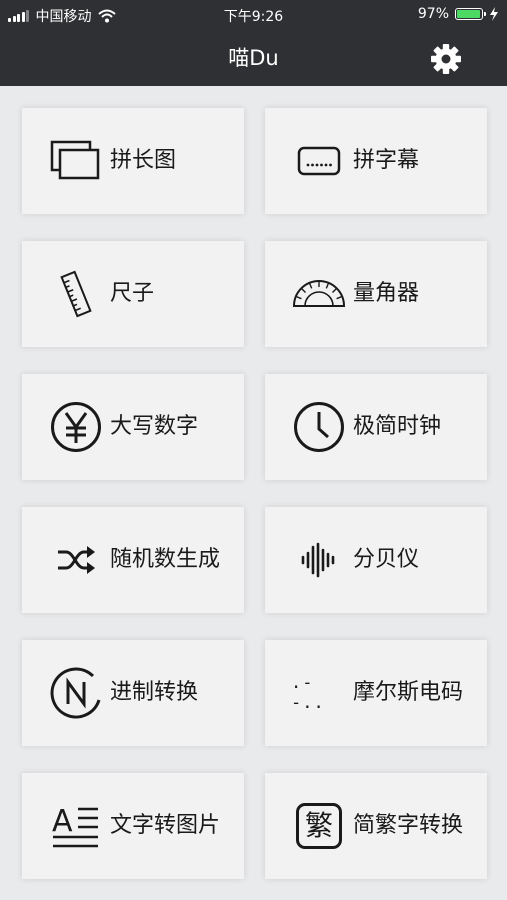 The image size is (507, 900). What do you see at coordinates (386, 293) in the screenshot?
I see `tool-label: 量角器` at bounding box center [386, 293].